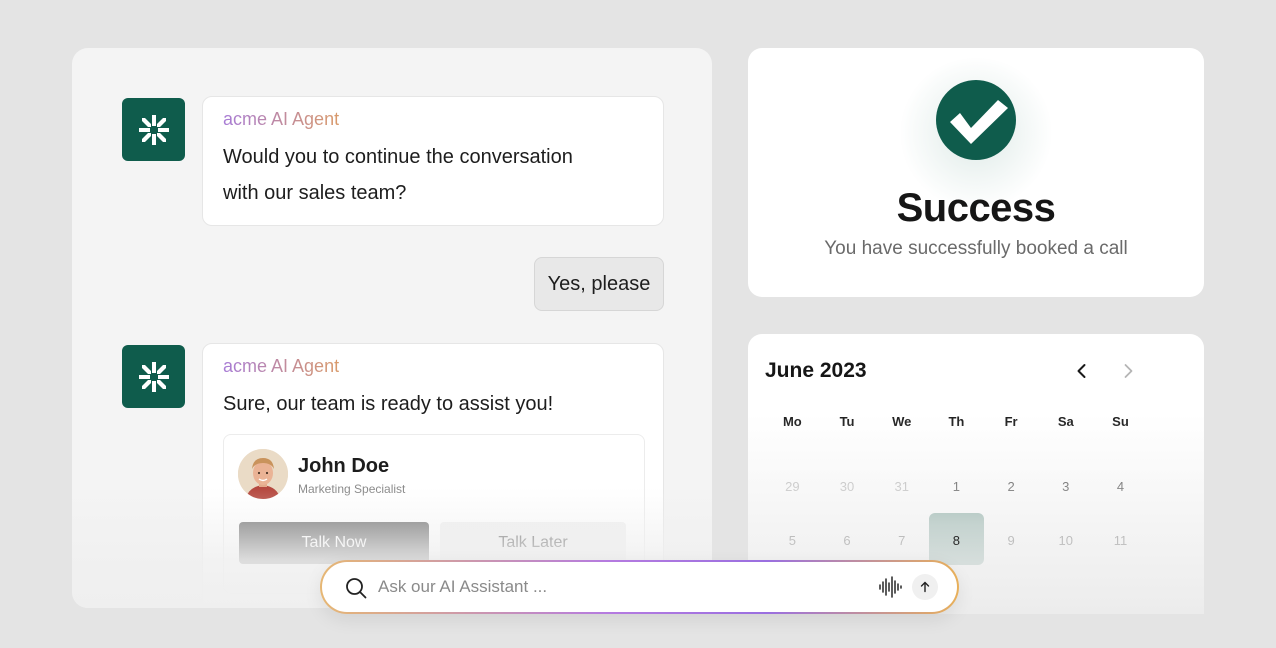 Image resolution: width=1276 pixels, height=648 pixels. Describe the element at coordinates (1082, 371) in the screenshot. I see `chevron-left-icon` at that location.